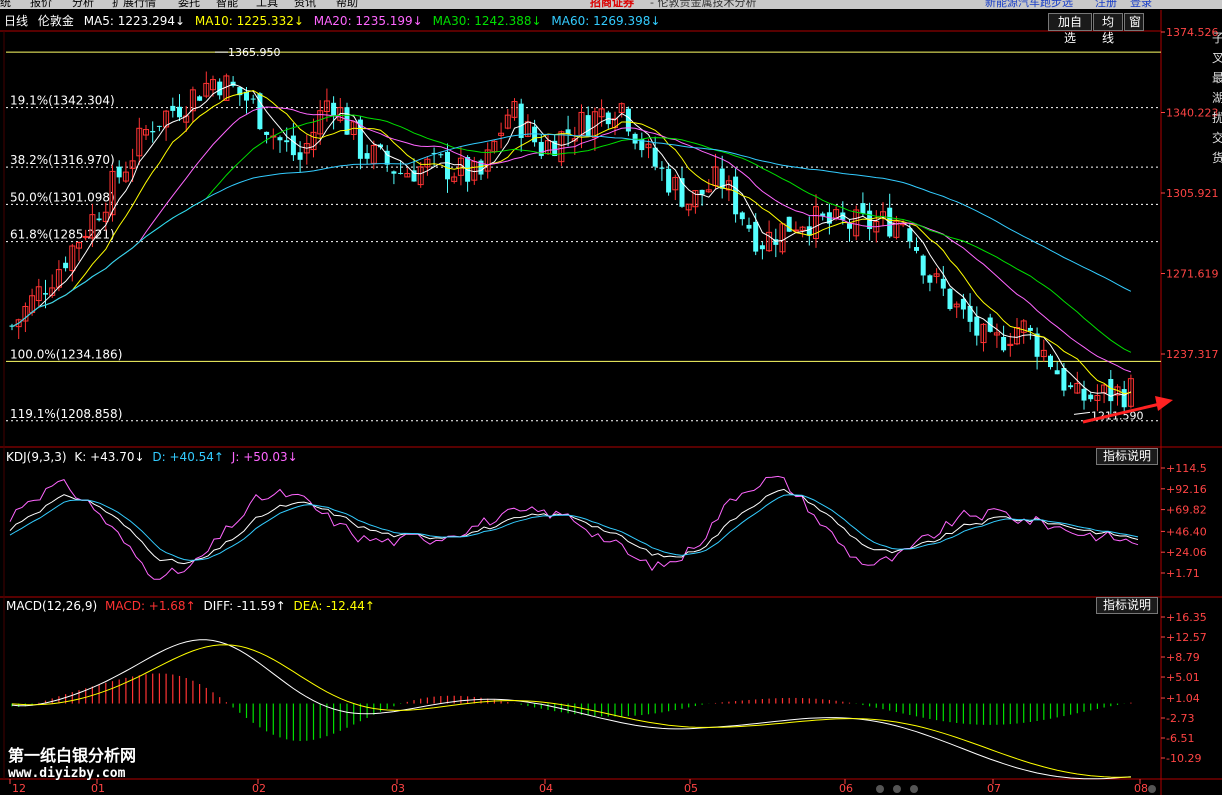 This screenshot has width=1222, height=795. I want to click on menu-item-smart: 智能, so click(227, 4).